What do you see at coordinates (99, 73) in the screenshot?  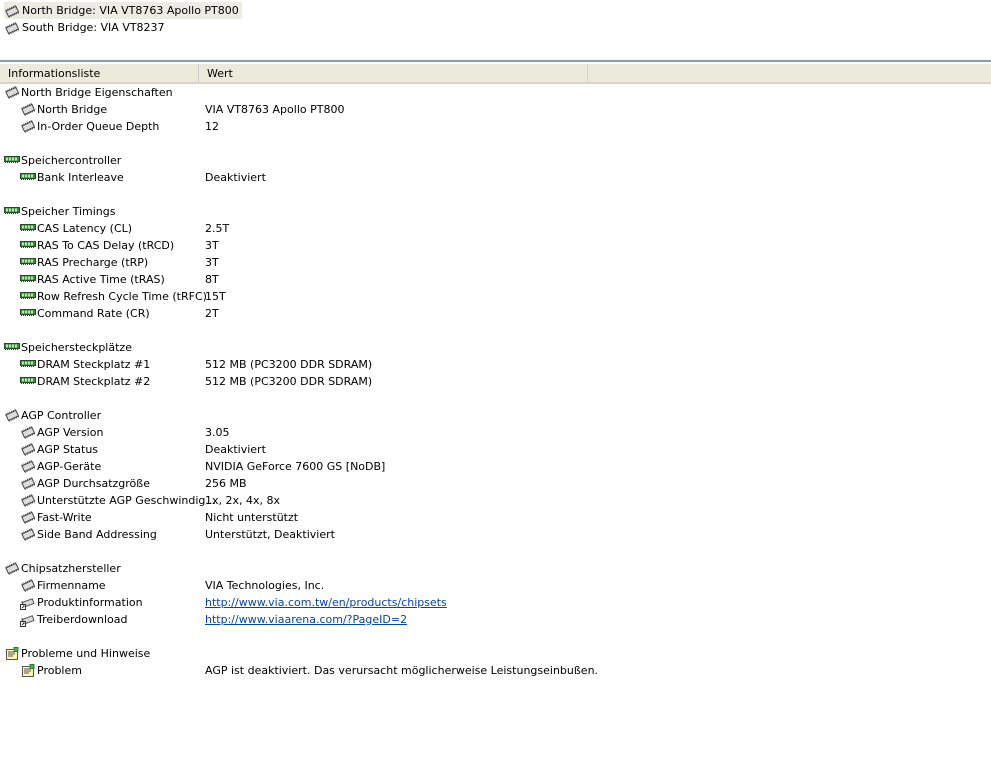 I see `column-header-info: Informationsliste` at bounding box center [99, 73].